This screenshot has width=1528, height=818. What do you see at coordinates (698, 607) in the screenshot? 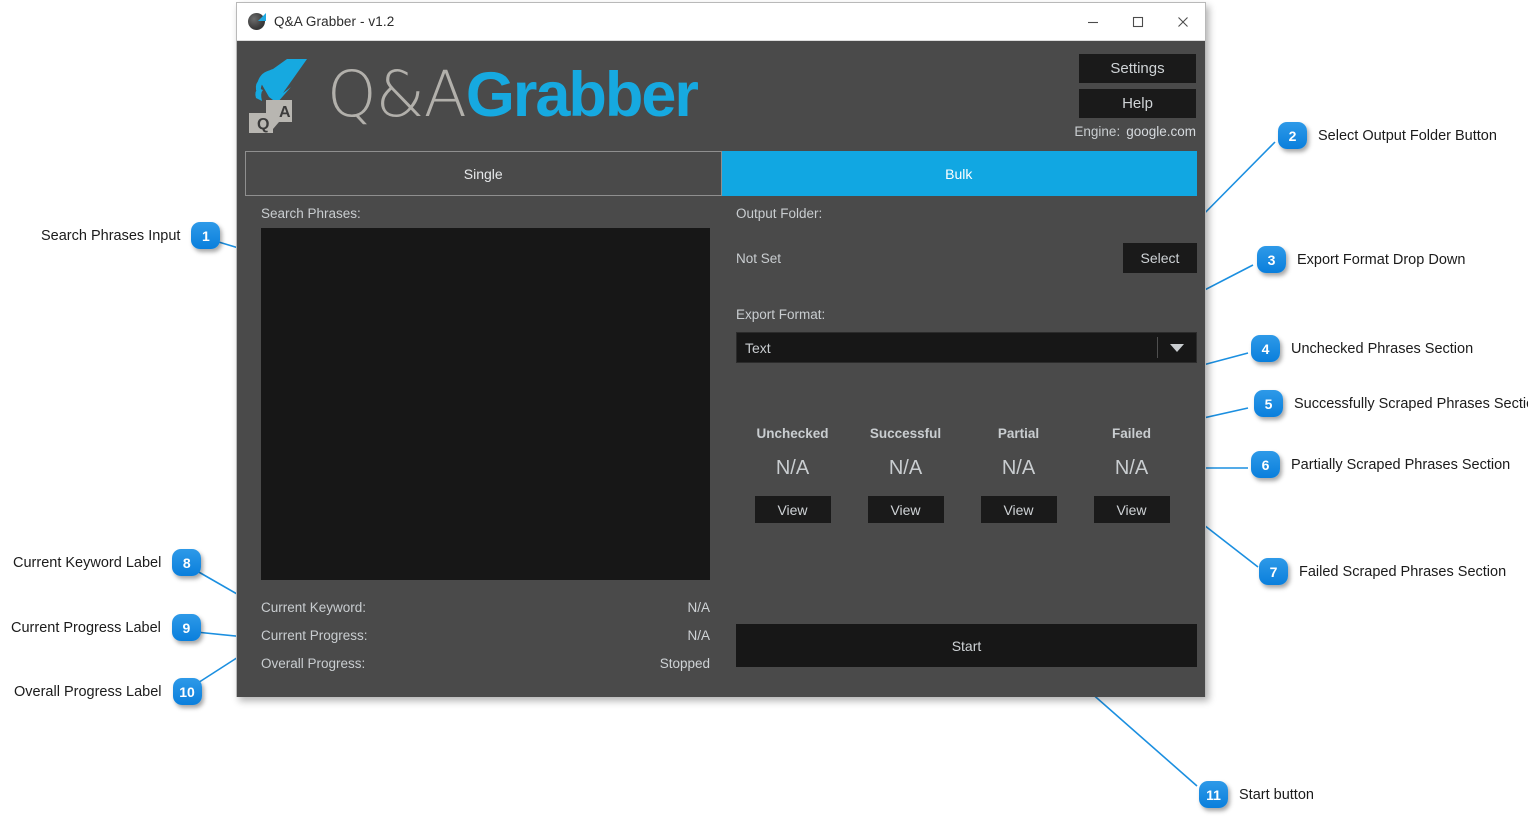
I see `current-keyword-value: N/A` at bounding box center [698, 607].